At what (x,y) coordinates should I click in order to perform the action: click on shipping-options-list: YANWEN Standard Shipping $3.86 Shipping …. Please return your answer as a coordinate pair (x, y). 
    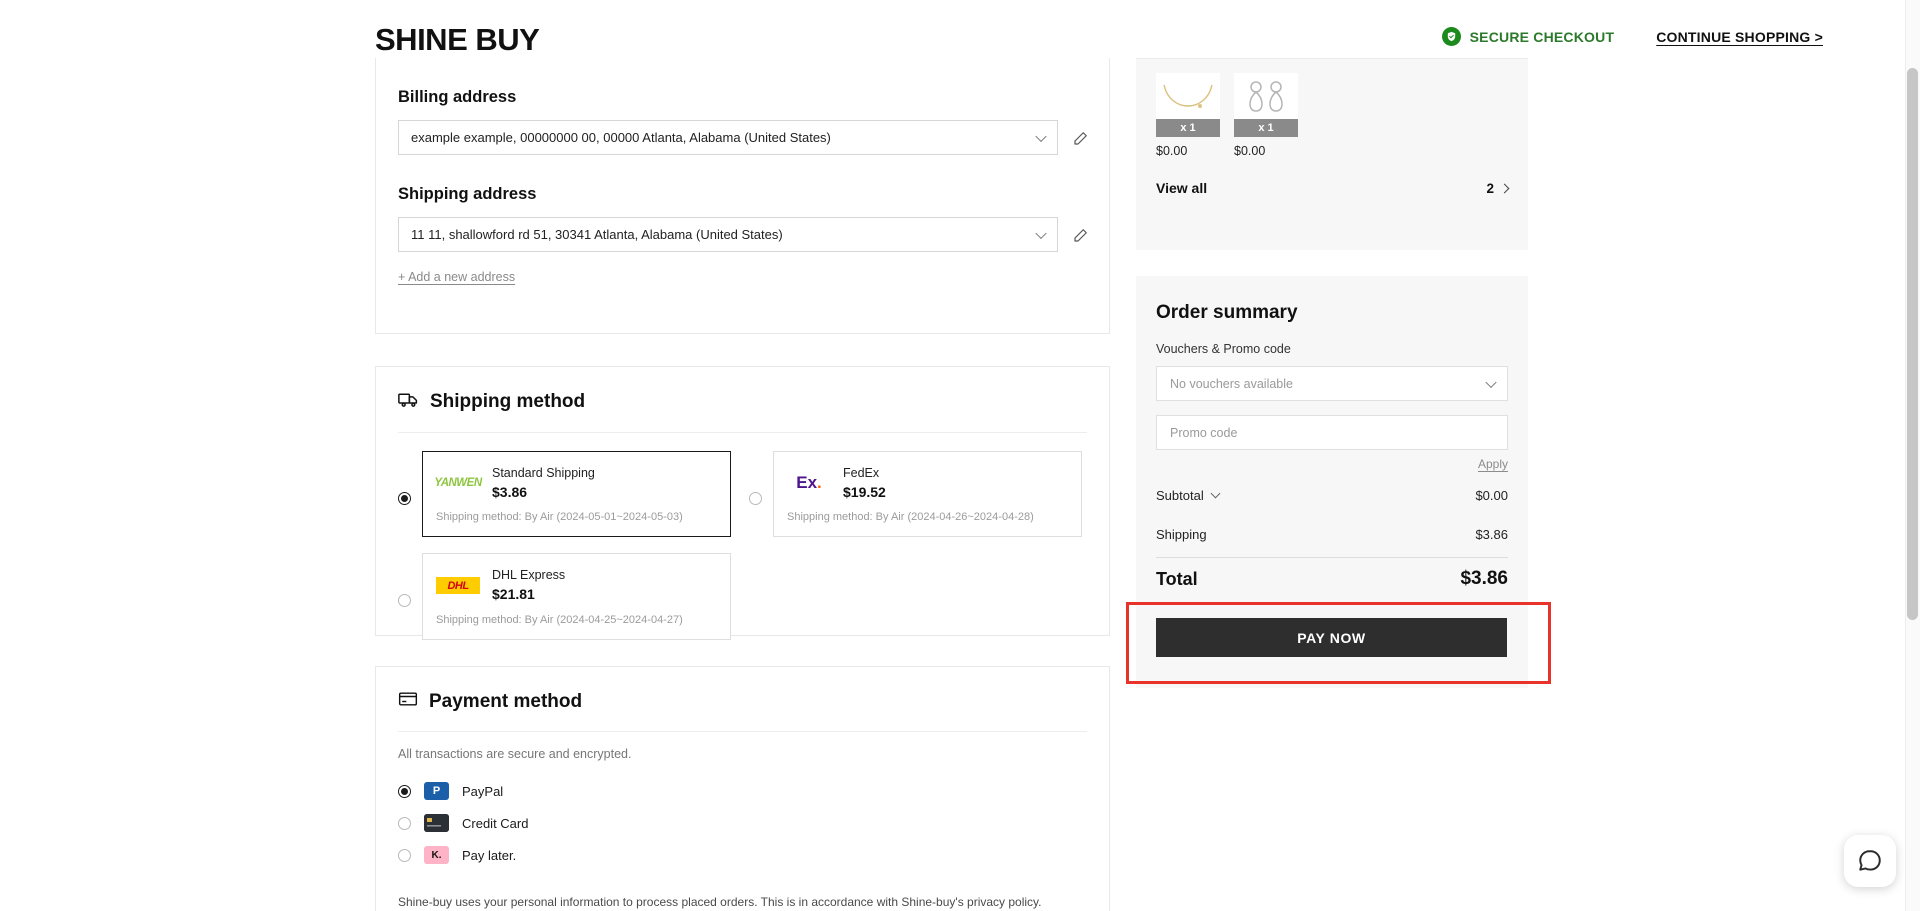
    Looking at the image, I should click on (742, 544).